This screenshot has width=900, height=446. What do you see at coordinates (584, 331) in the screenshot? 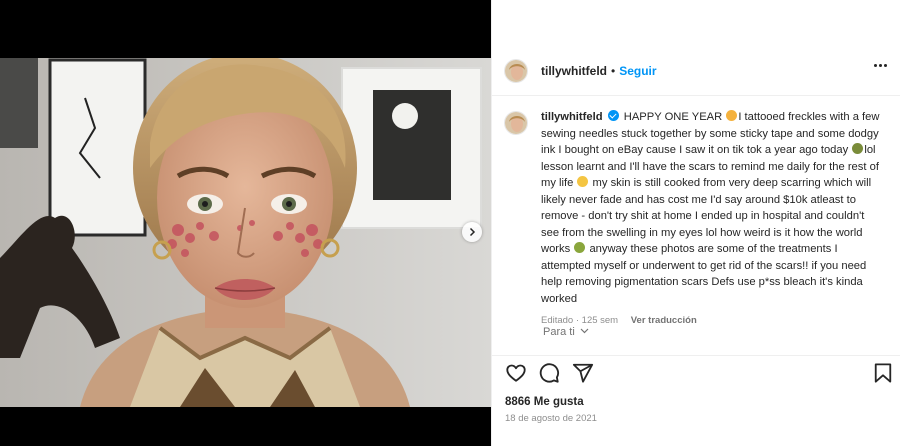
I see `chevron-down-icon` at bounding box center [584, 331].